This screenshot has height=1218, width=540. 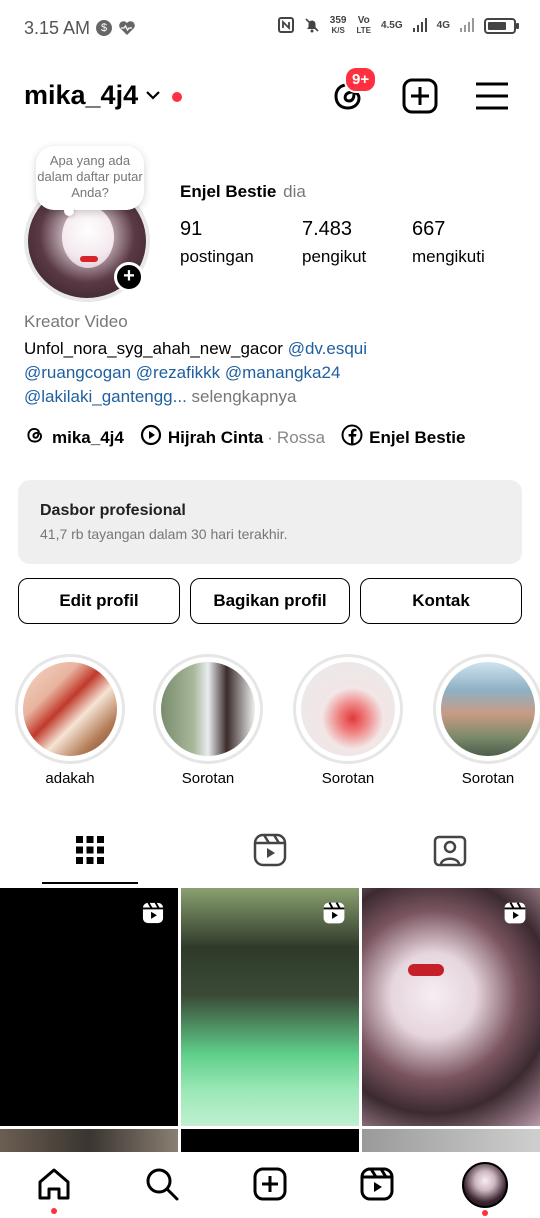 What do you see at coordinates (129, 277) in the screenshot?
I see `add-story-button: +` at bounding box center [129, 277].